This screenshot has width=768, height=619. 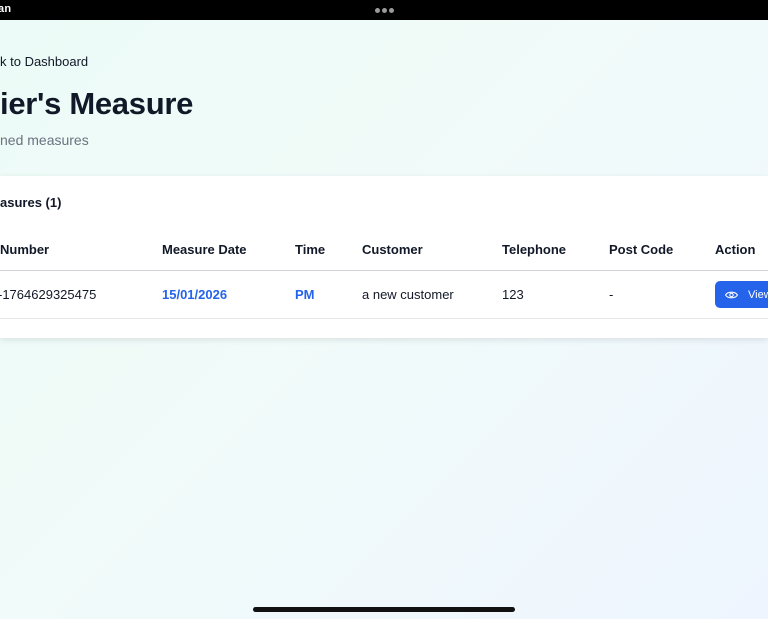 I want to click on status-bar-text: an, so click(x=6, y=9).